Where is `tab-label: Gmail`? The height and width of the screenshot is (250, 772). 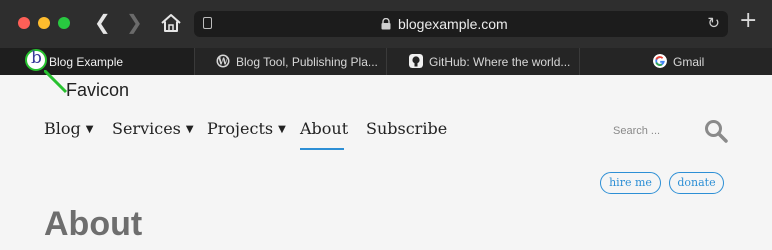 tab-label: Gmail is located at coordinates (689, 62).